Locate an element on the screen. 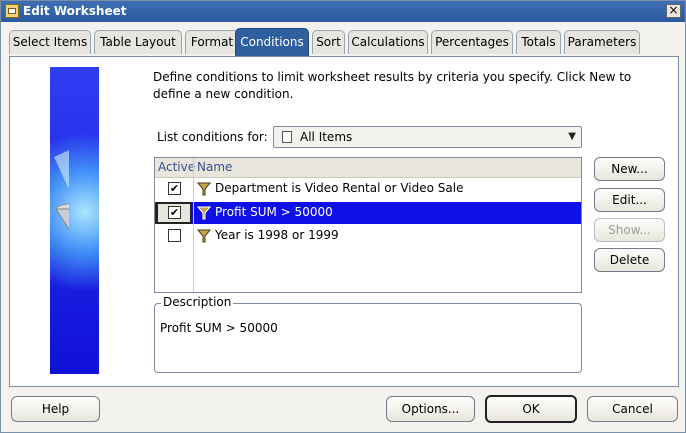 Image resolution: width=686 pixels, height=433 pixels. condition-name: Profit SUM > 50000 is located at coordinates (274, 212).